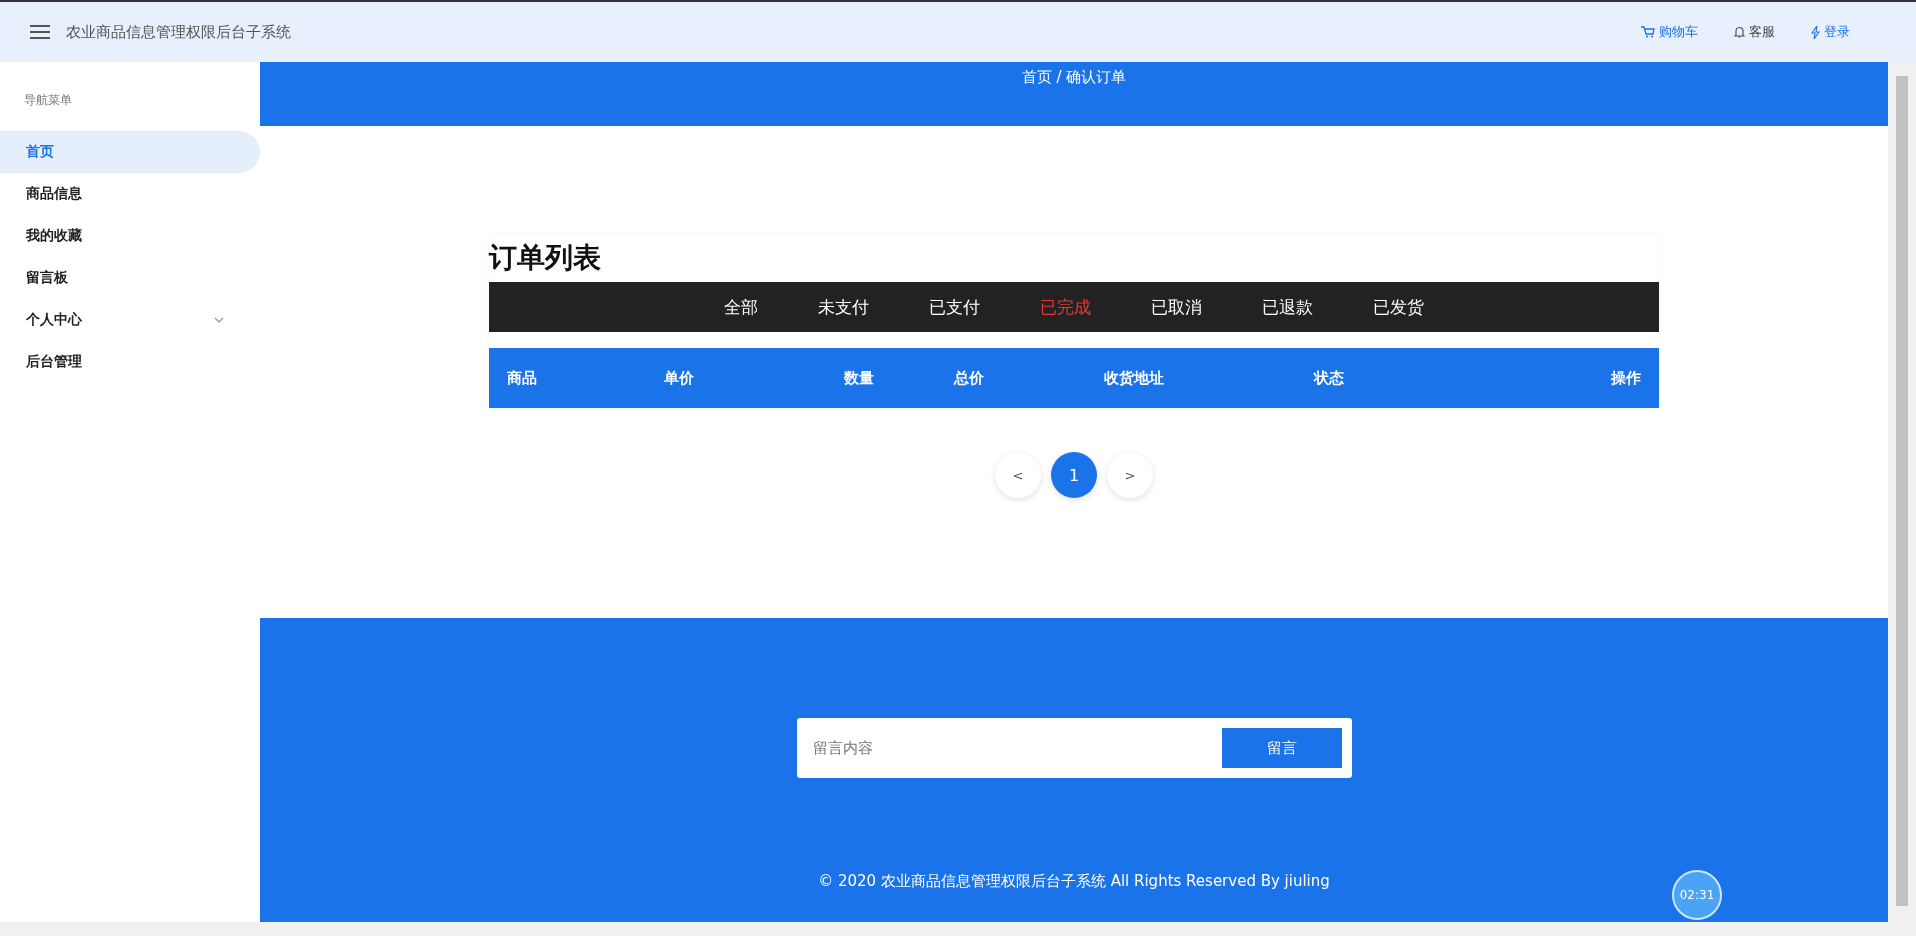 The height and width of the screenshot is (936, 1916). Describe the element at coordinates (1815, 32) in the screenshot. I see `lightning-icon` at that location.